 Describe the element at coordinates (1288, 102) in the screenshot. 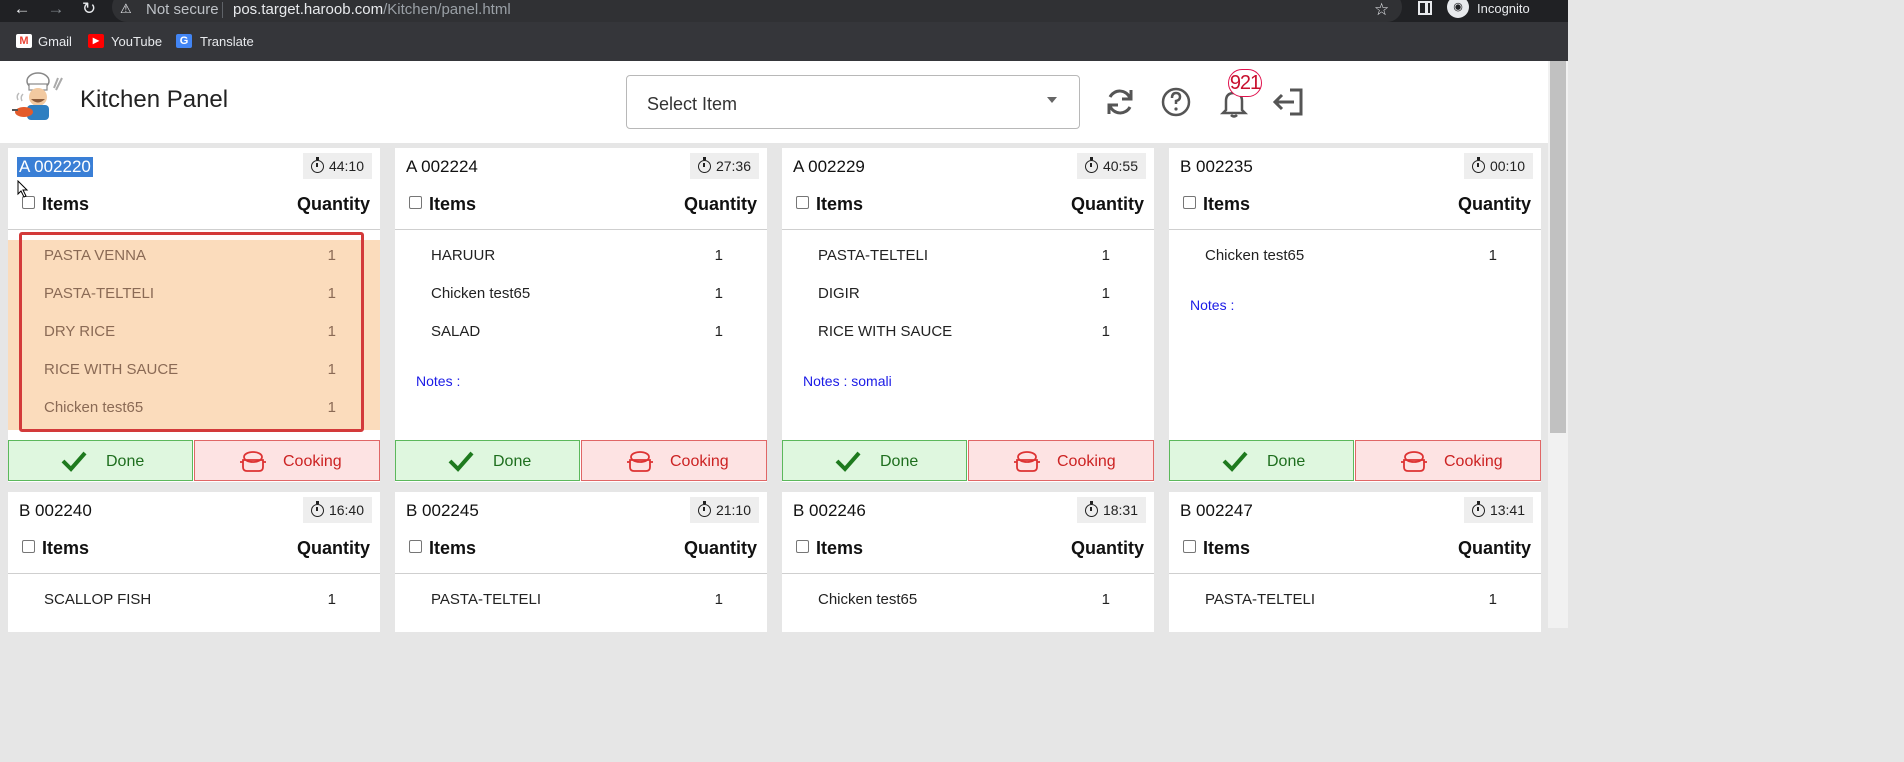

I see `logout-icon` at that location.